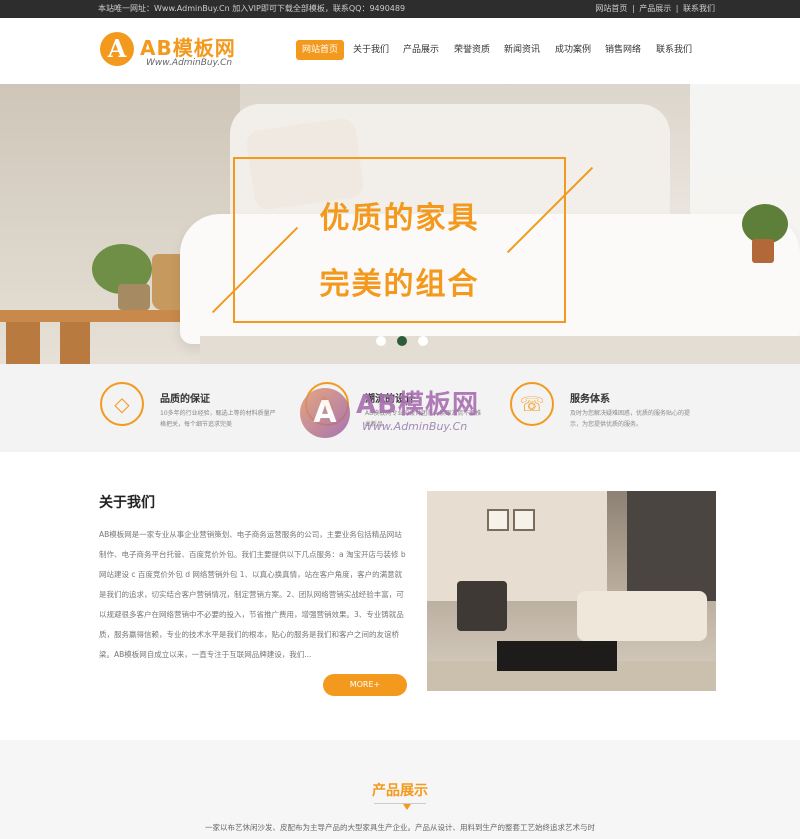 The width and height of the screenshot is (800, 839). I want to click on nav-item-contact: 联系我们, so click(674, 50).